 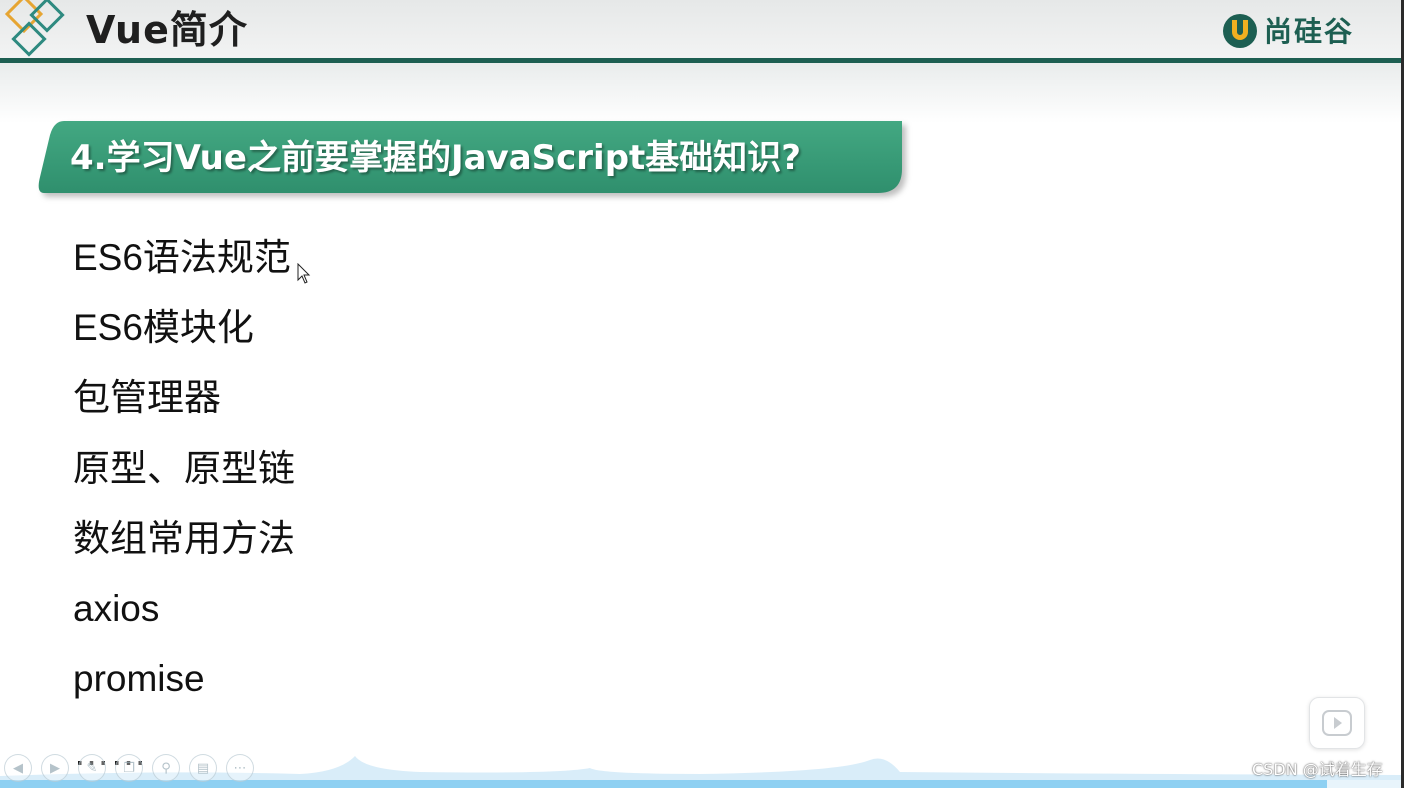 What do you see at coordinates (304, 273) in the screenshot?
I see `mouse-cursor-icon` at bounding box center [304, 273].